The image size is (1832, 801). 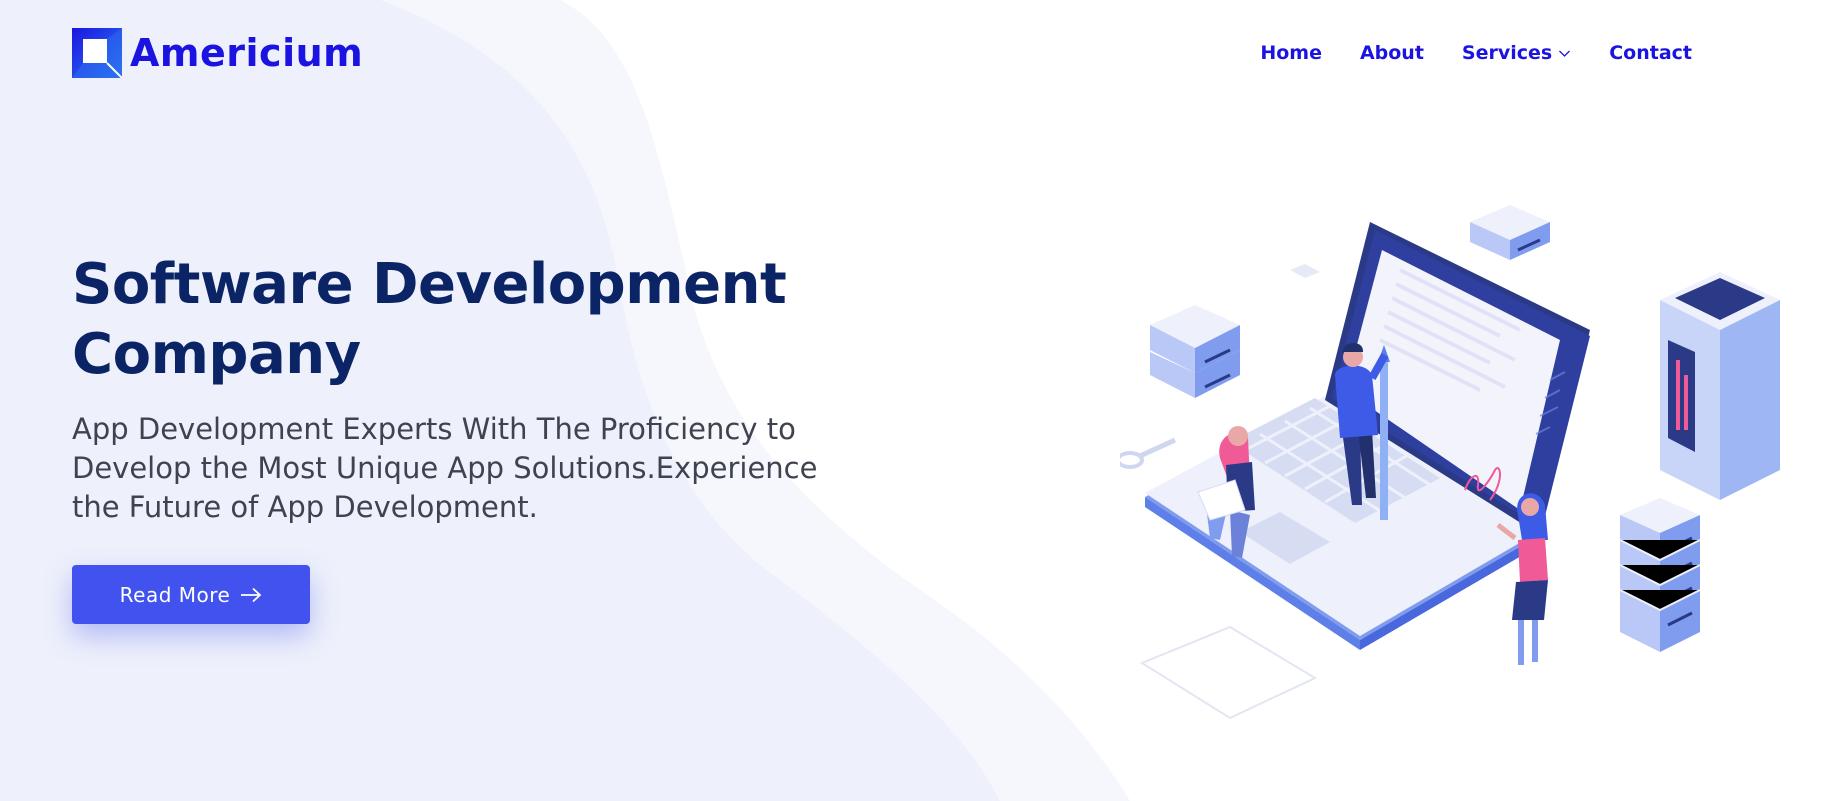 I want to click on floating-tile, so click(x=1305, y=271).